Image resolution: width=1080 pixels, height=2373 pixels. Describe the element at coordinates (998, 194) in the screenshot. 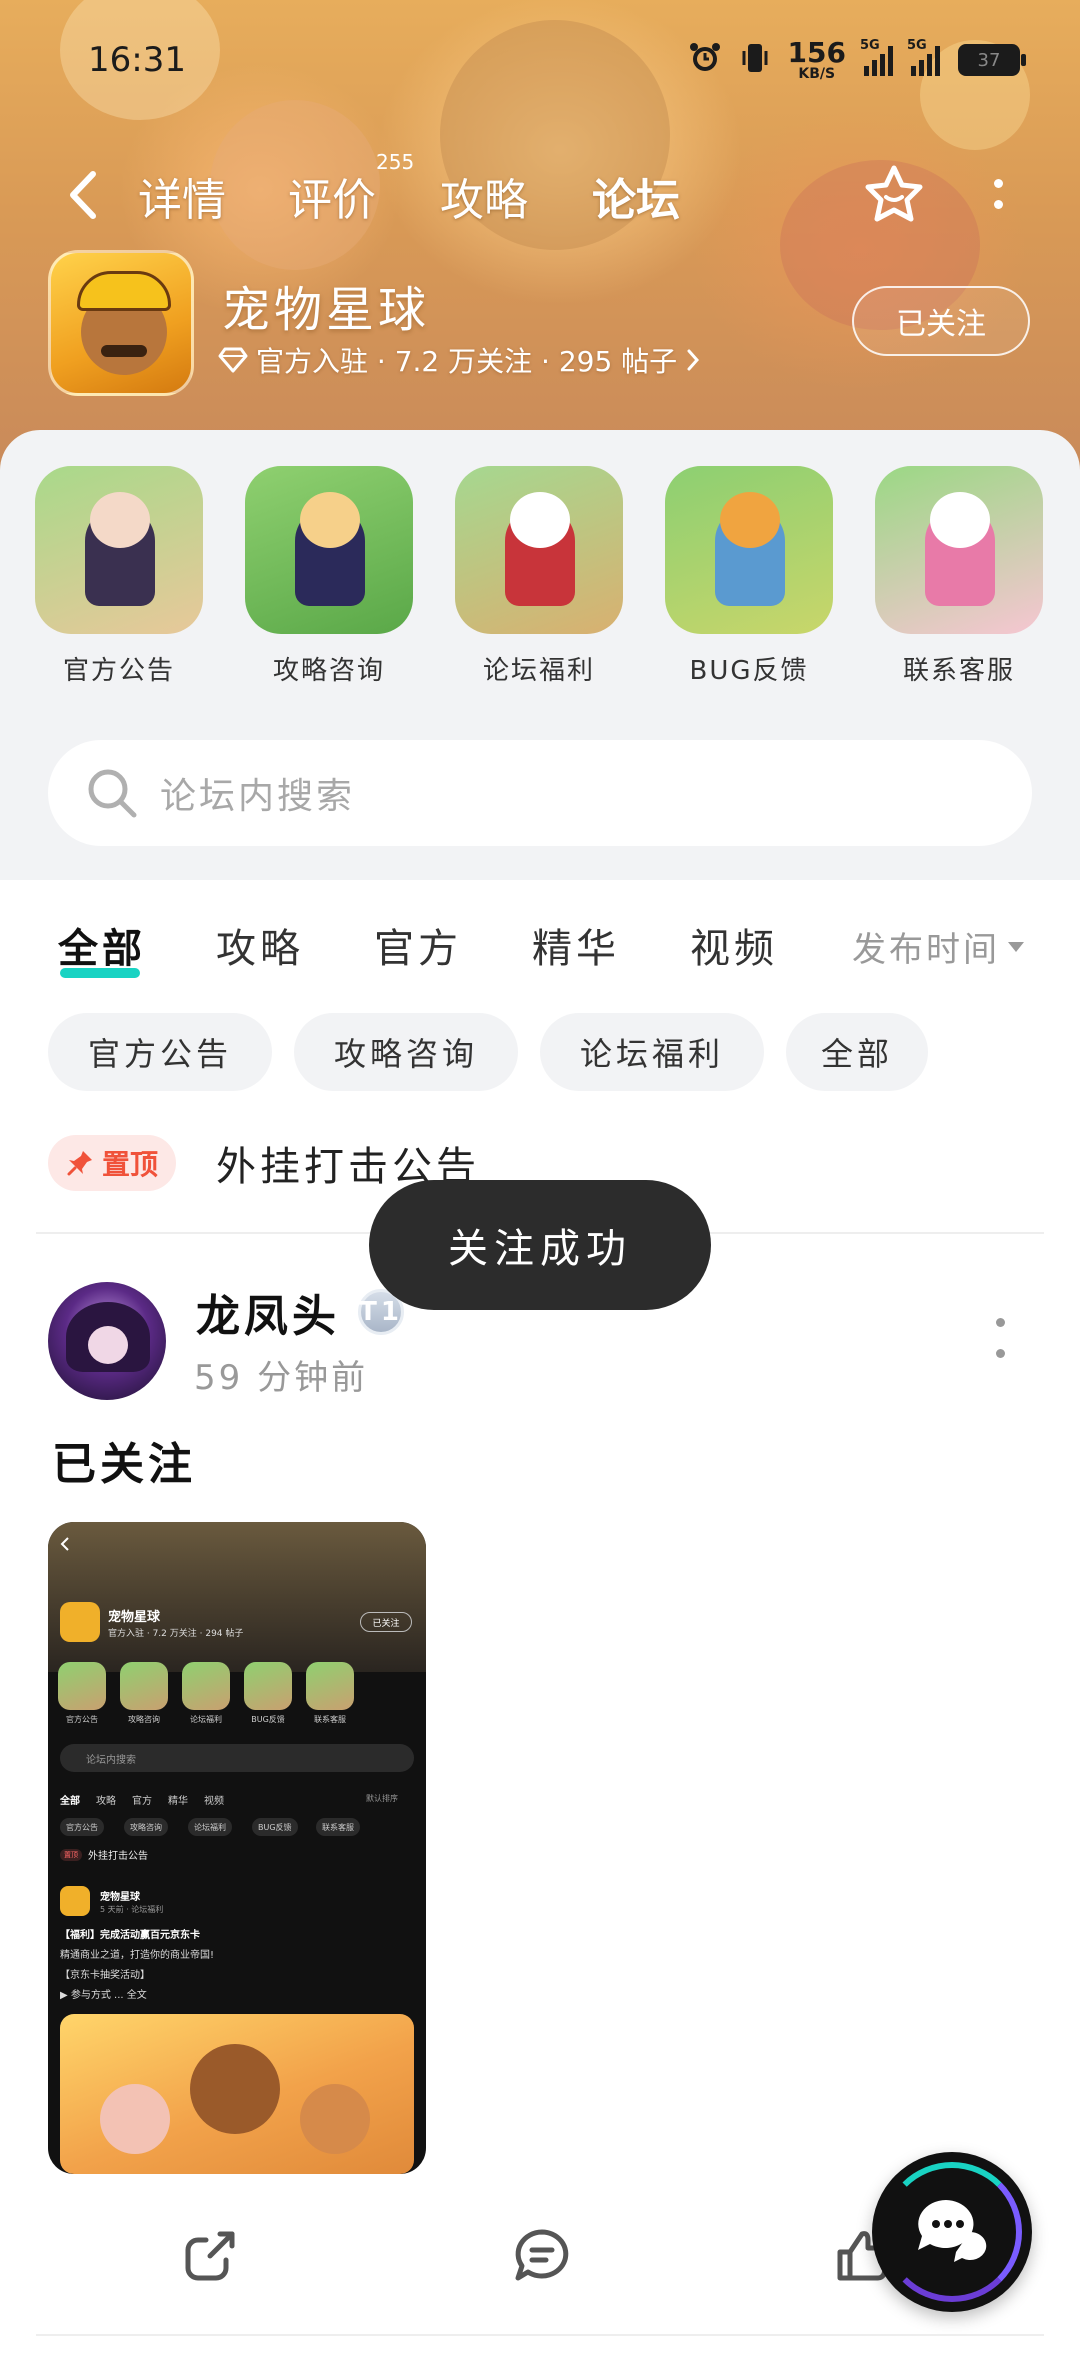

I see `more-options-button` at that location.